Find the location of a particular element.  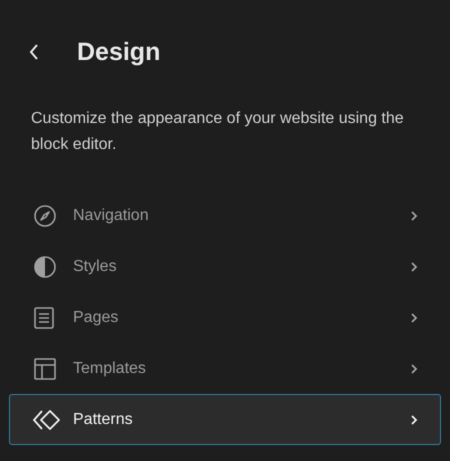

menu-item: Navigation is located at coordinates (225, 215).